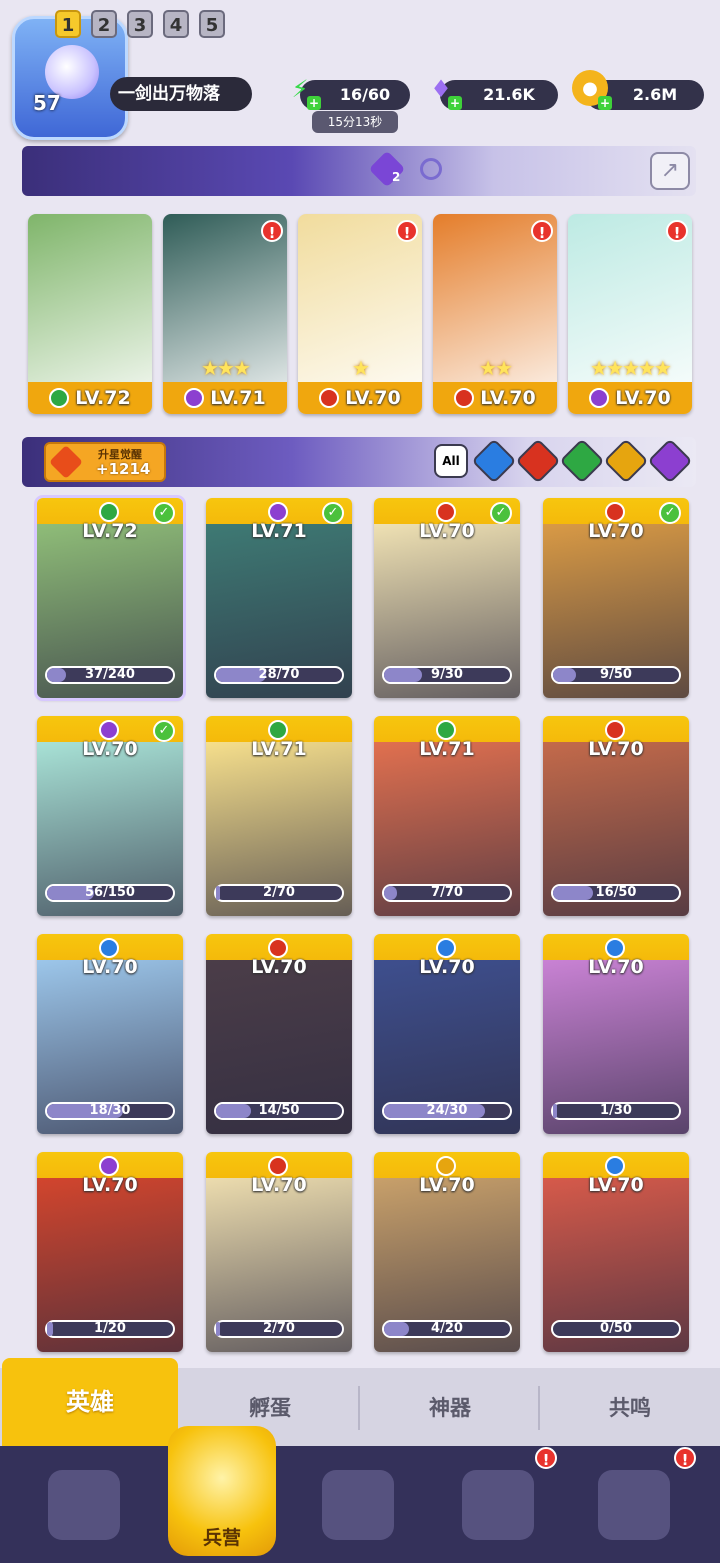 This screenshot has height=1563, width=720. Describe the element at coordinates (68, 24) in the screenshot. I see `team-tab-1: 1` at that location.